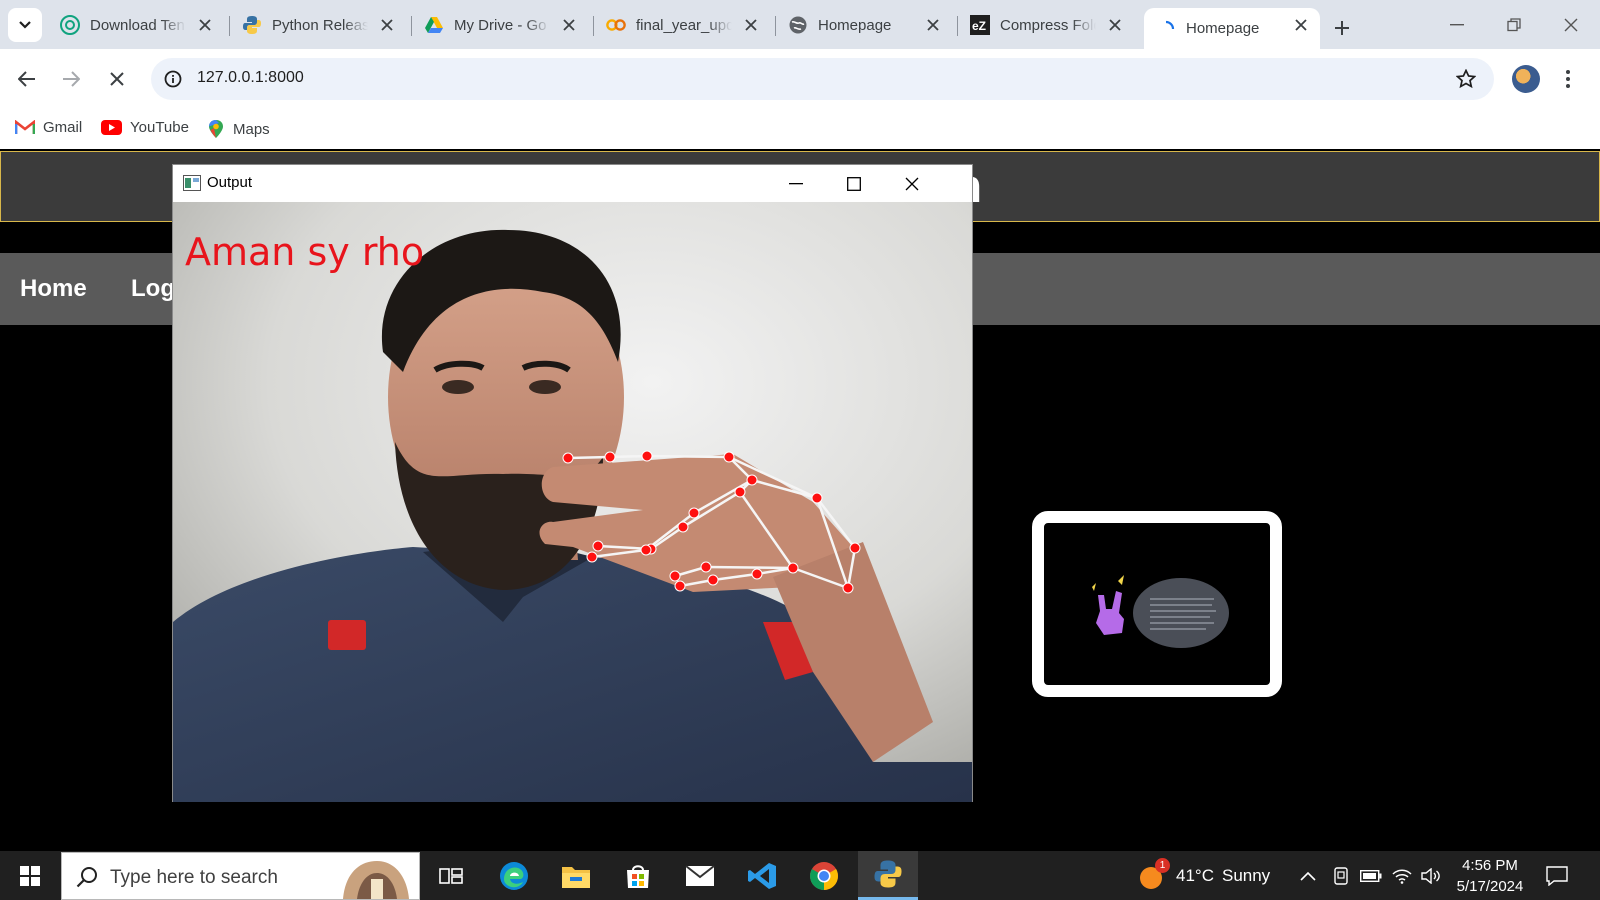  I want to click on gmail-icon, so click(25, 127).